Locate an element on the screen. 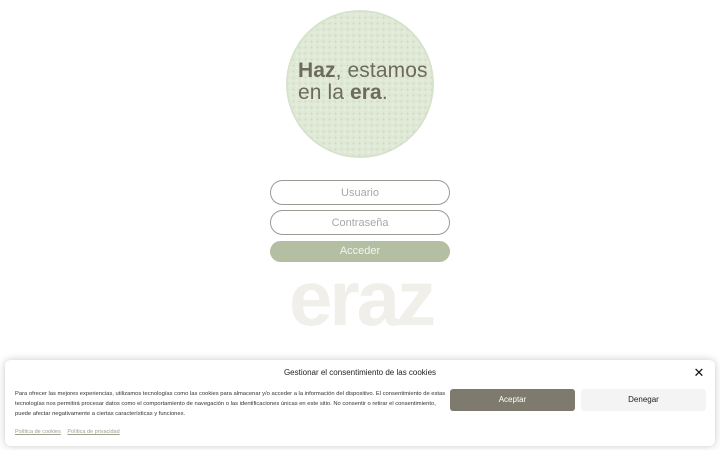 This screenshot has width=720, height=450. cookie-policy-link: Política de cookies is located at coordinates (38, 432).